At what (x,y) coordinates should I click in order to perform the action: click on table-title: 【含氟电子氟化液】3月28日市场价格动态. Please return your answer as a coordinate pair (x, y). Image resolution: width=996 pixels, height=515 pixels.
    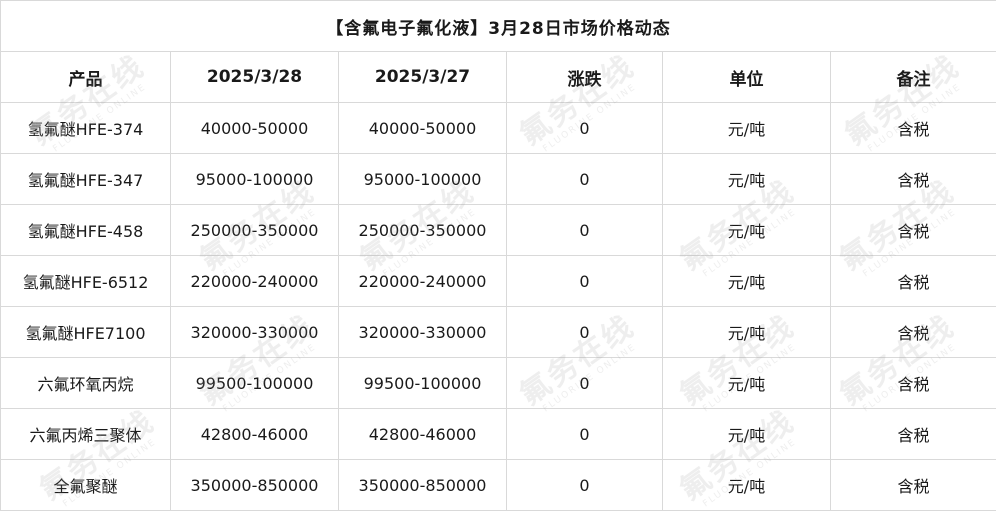
    Looking at the image, I should click on (498, 26).